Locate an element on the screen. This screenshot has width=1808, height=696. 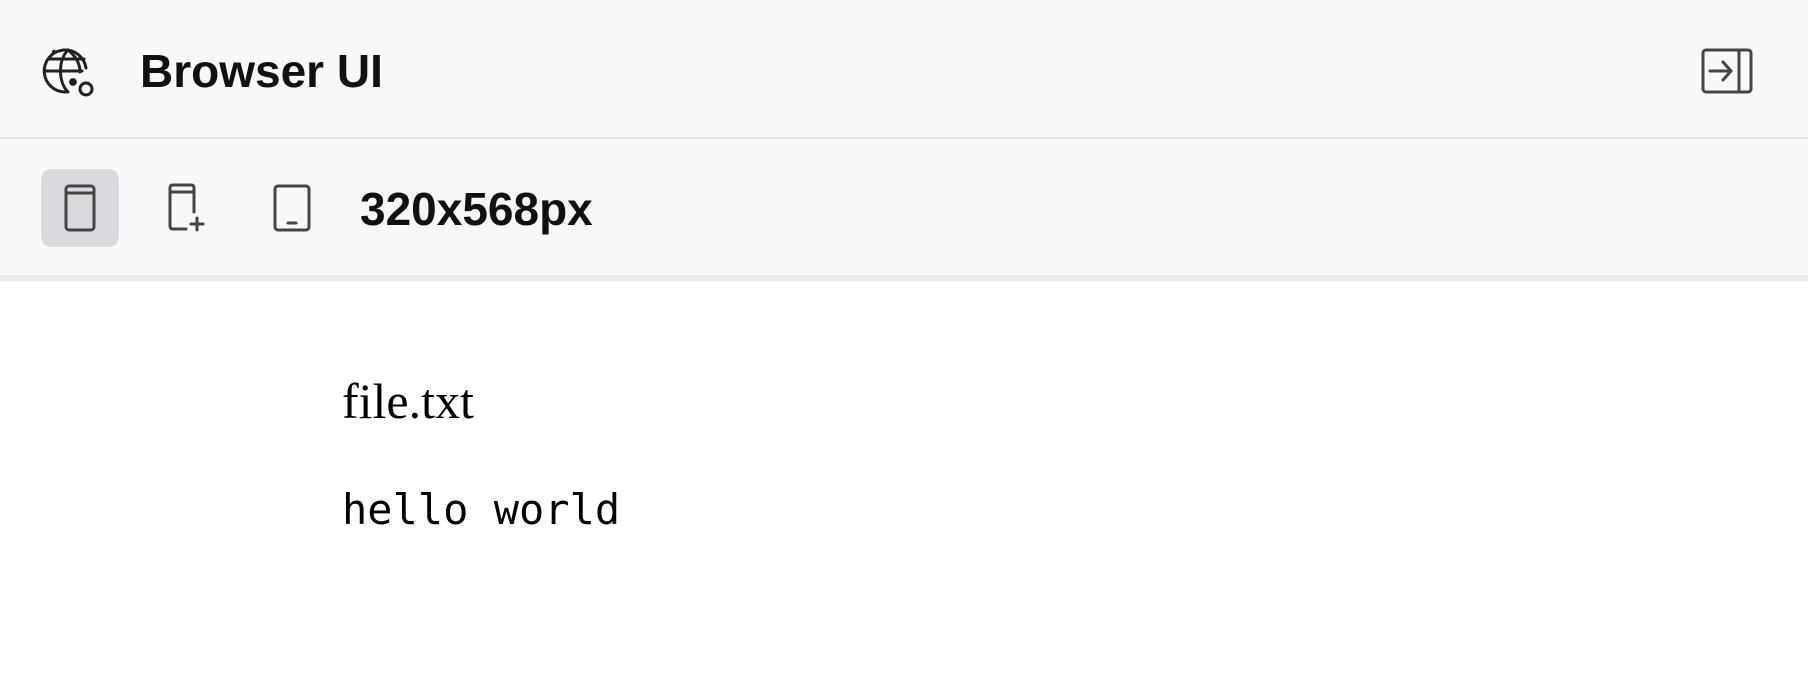
device-tablet-icon is located at coordinates (292, 208).